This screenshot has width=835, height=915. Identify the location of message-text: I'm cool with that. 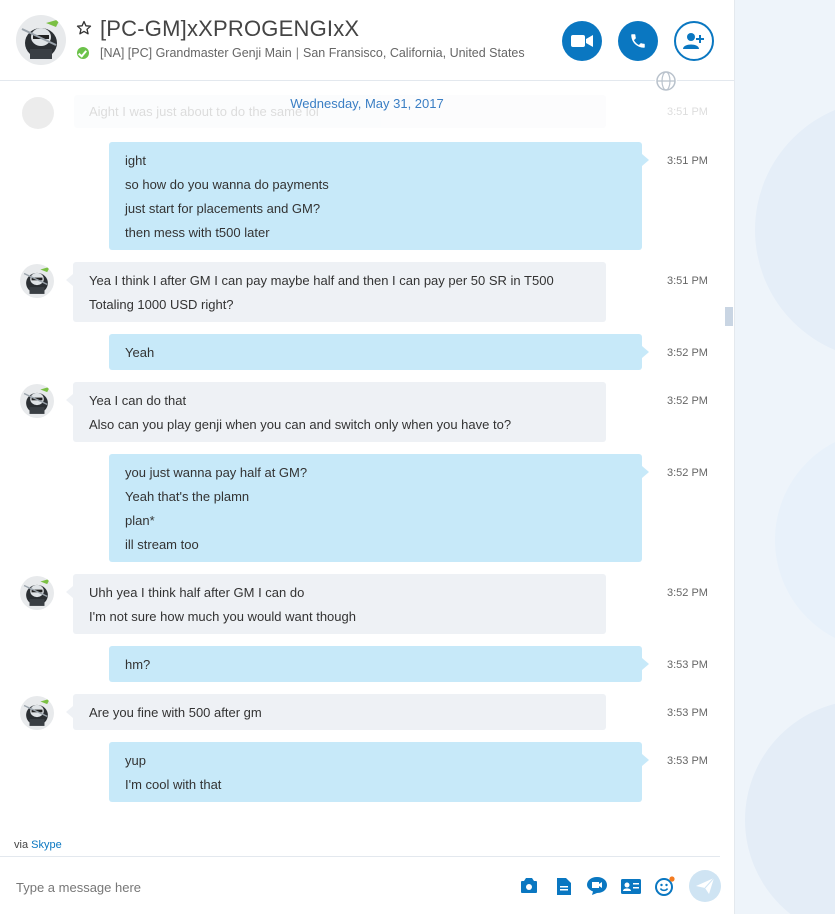
(173, 784).